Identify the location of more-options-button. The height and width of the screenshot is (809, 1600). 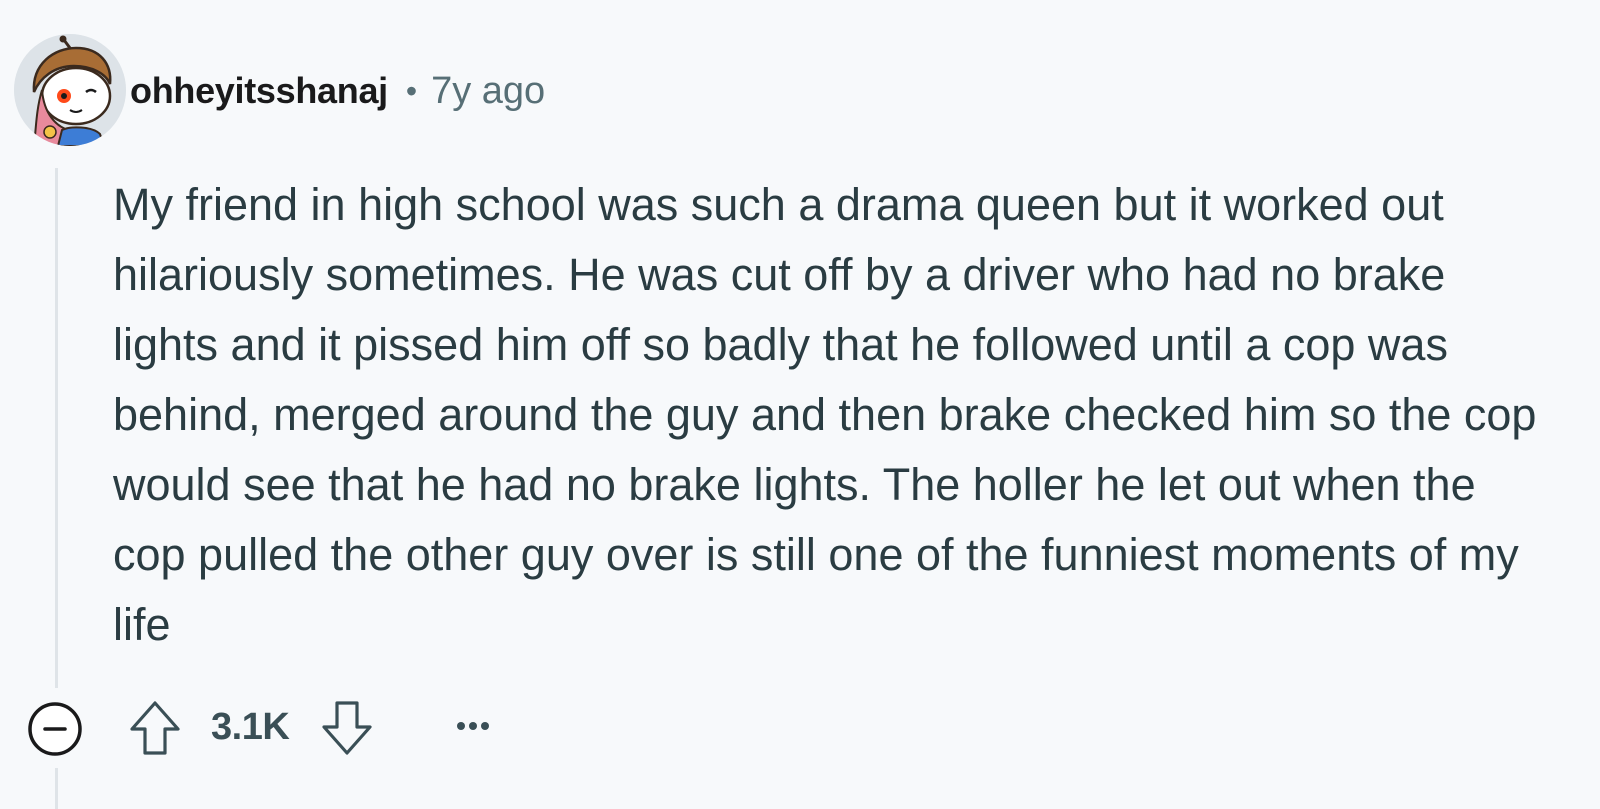
(473, 726).